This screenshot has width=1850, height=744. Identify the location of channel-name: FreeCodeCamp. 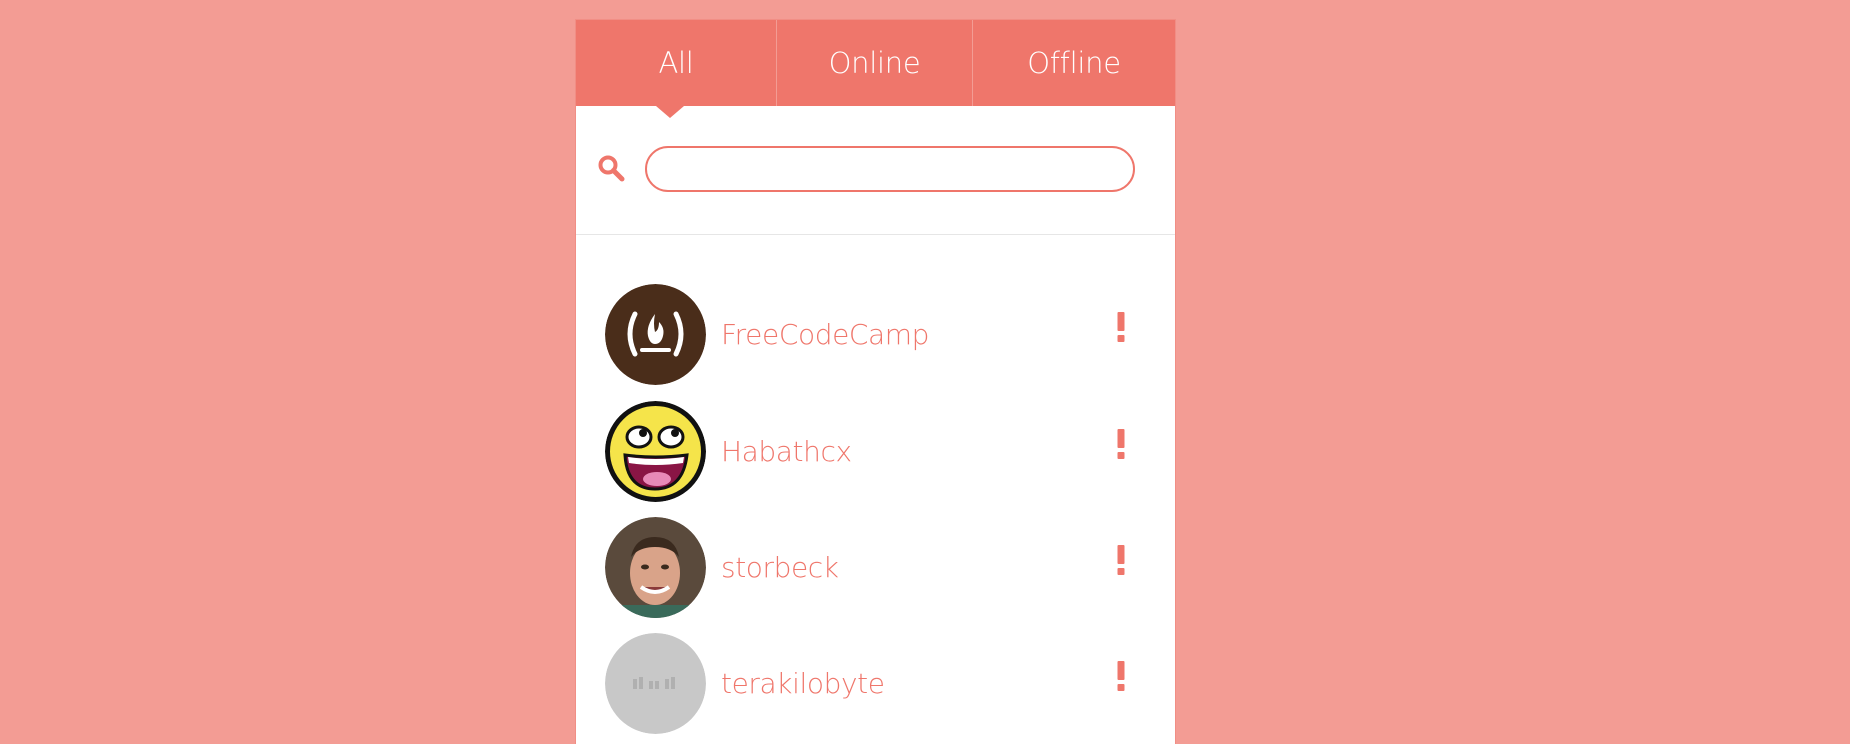
(825, 334).